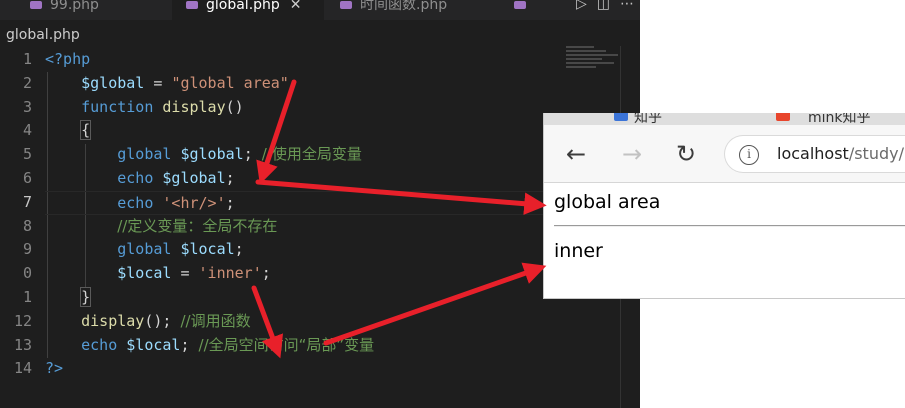 The width and height of the screenshot is (905, 408). Describe the element at coordinates (22, 368) in the screenshot. I see `line-number: 14` at that location.